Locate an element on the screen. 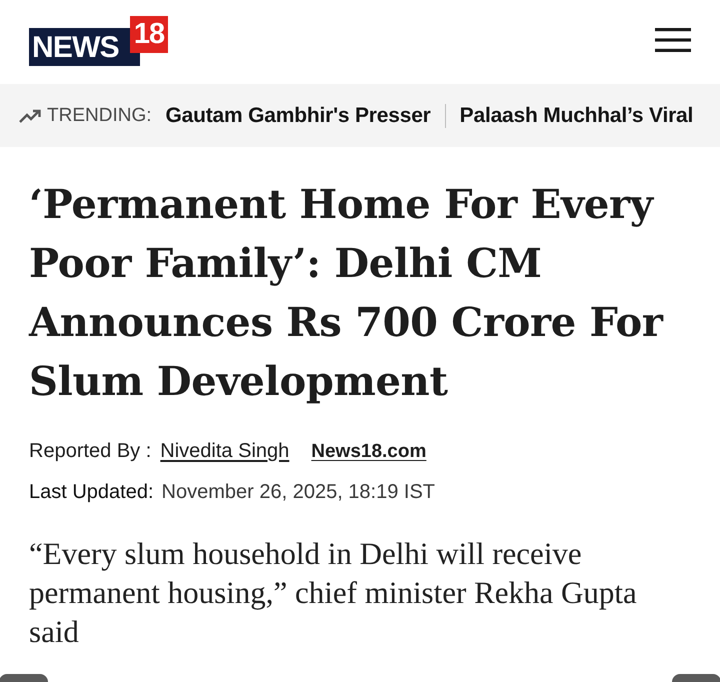 The width and height of the screenshot is (720, 682). trending-label: TRENDING: is located at coordinates (99, 115).